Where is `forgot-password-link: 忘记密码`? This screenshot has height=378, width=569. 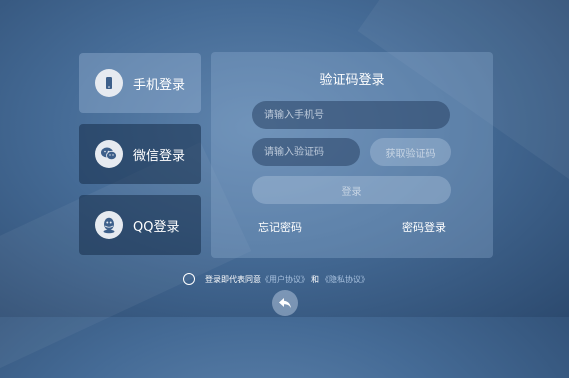
forgot-password-link: 忘记密码 is located at coordinates (280, 227).